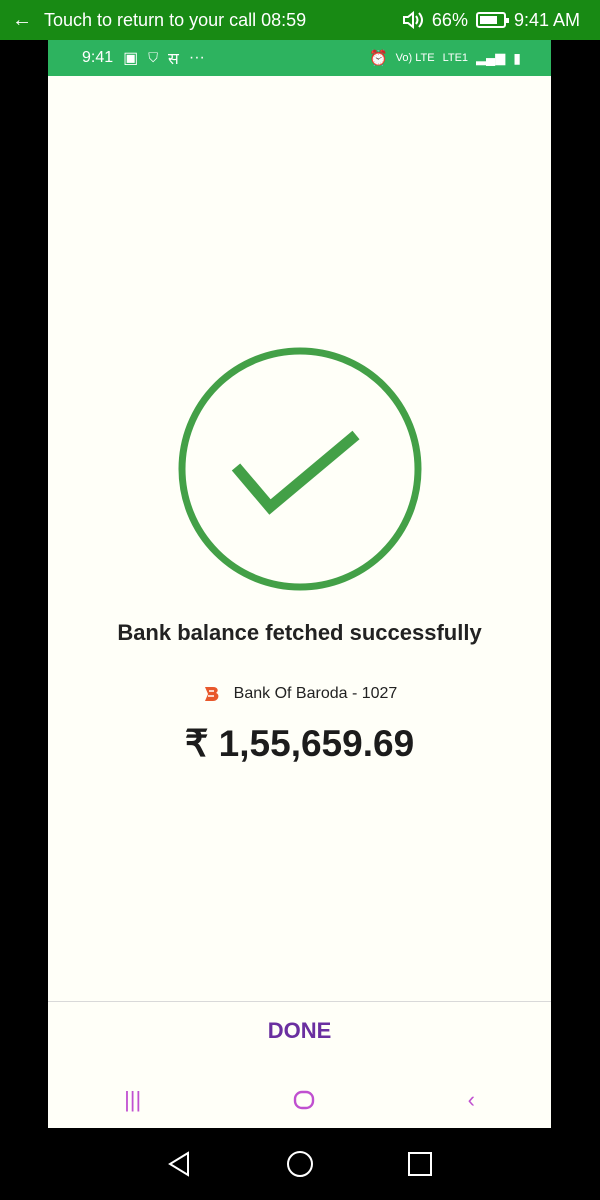 The width and height of the screenshot is (600, 1200). Describe the element at coordinates (22, 19) in the screenshot. I see `back-arrow-icon: ←` at that location.